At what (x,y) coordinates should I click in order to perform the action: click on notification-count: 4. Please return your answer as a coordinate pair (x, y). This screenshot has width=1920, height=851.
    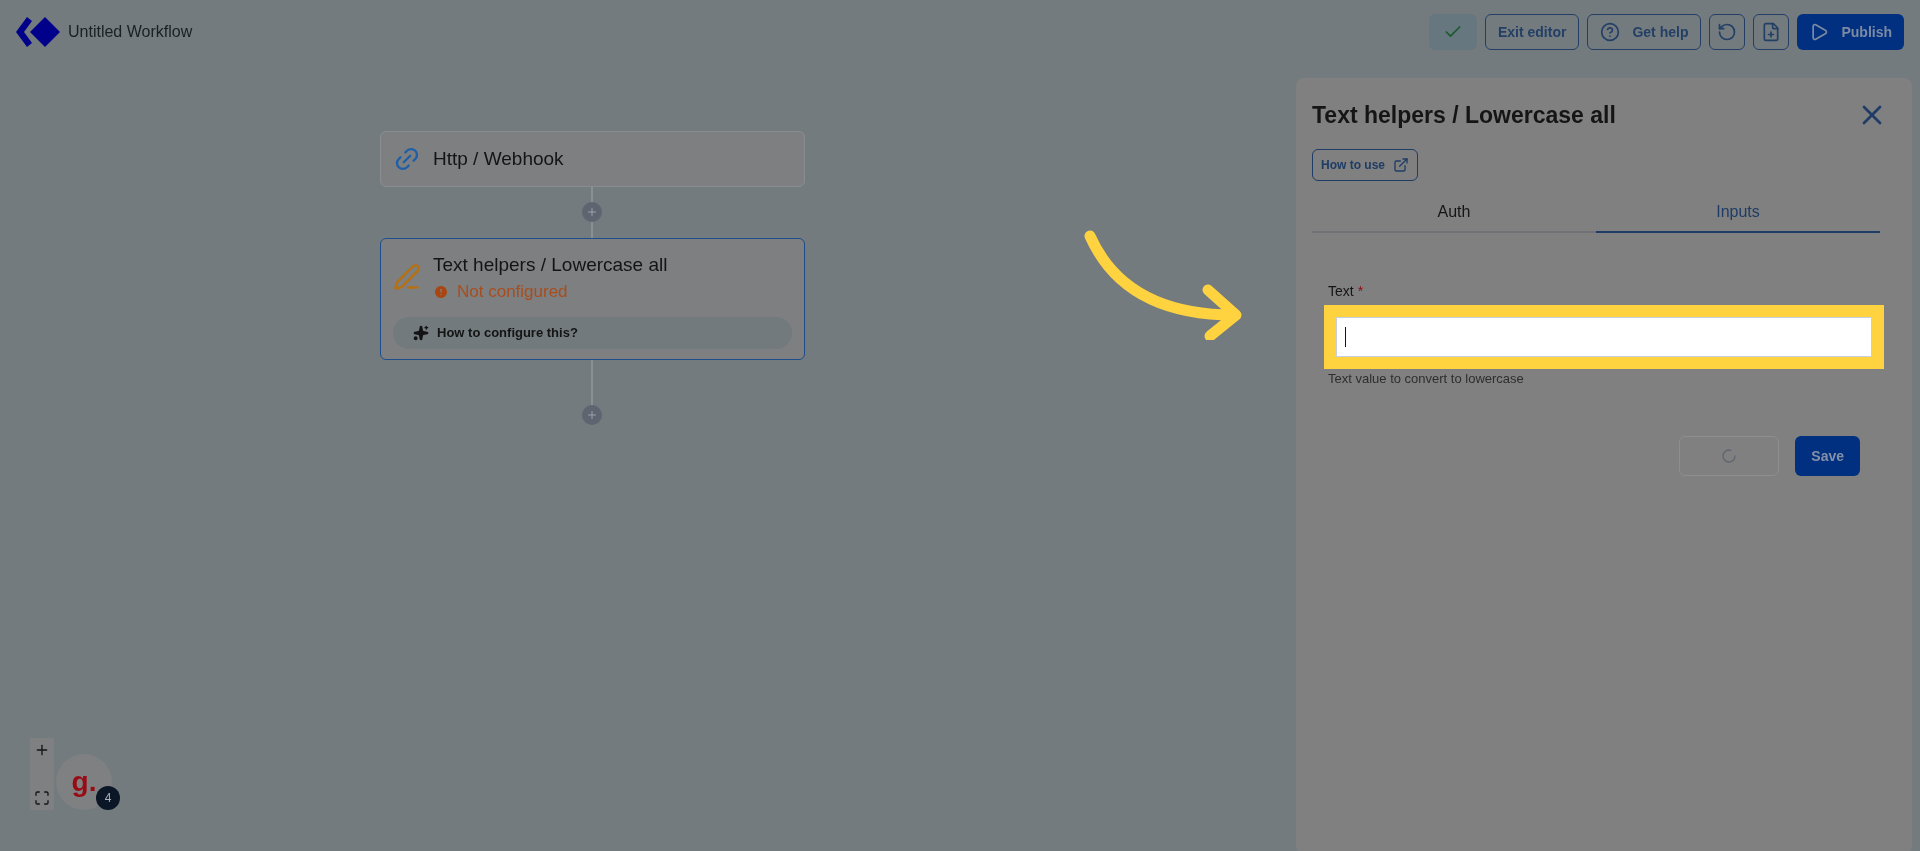
    Looking at the image, I should click on (108, 798).